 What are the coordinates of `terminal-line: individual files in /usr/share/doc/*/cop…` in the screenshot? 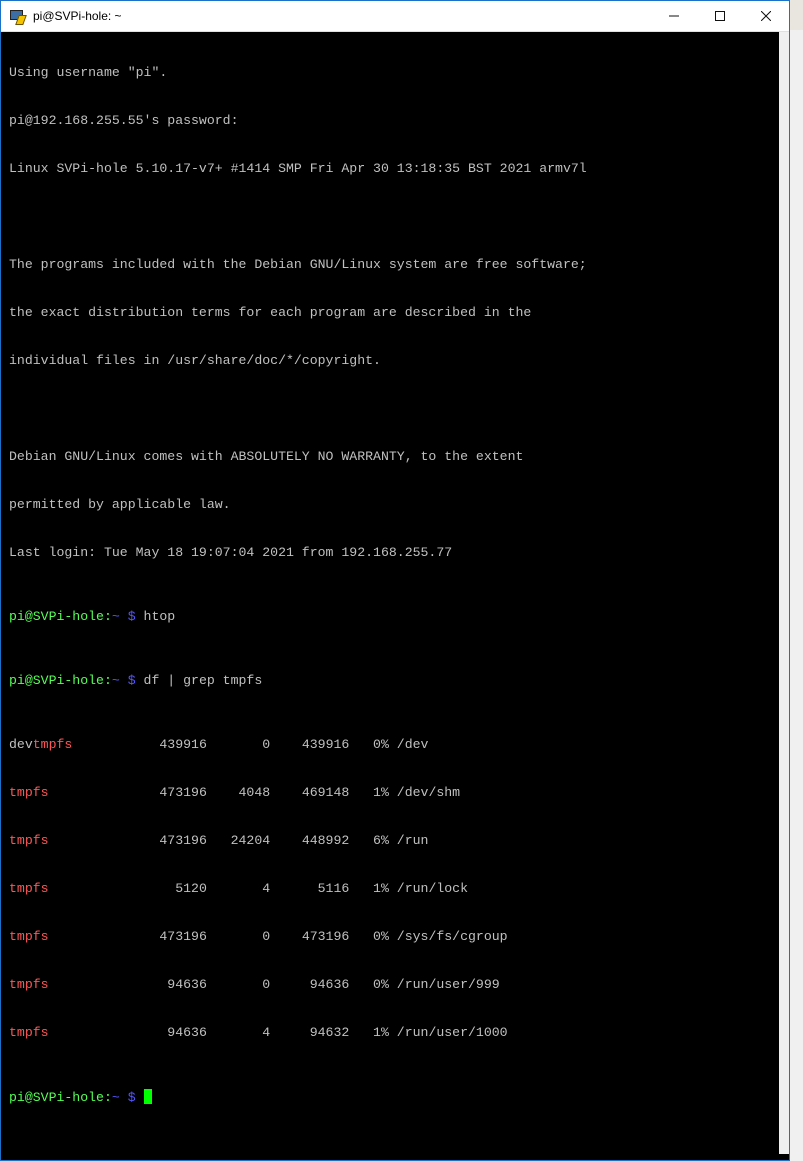 It's located at (195, 360).